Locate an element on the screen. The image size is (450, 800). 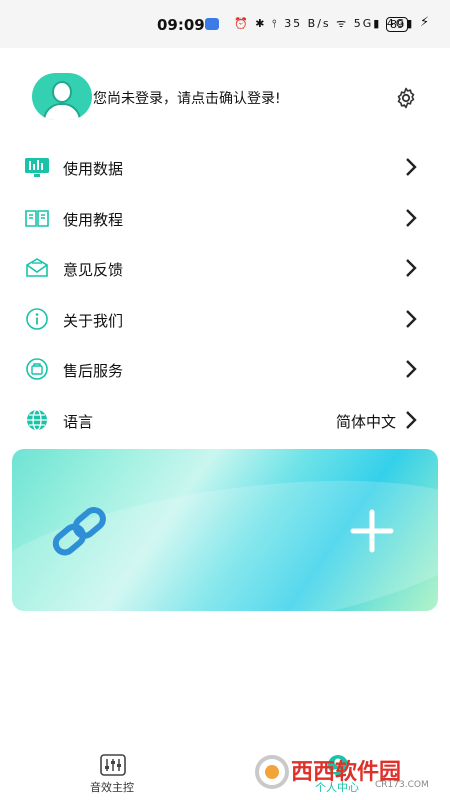
equalizer-icon is located at coordinates (113, 765).